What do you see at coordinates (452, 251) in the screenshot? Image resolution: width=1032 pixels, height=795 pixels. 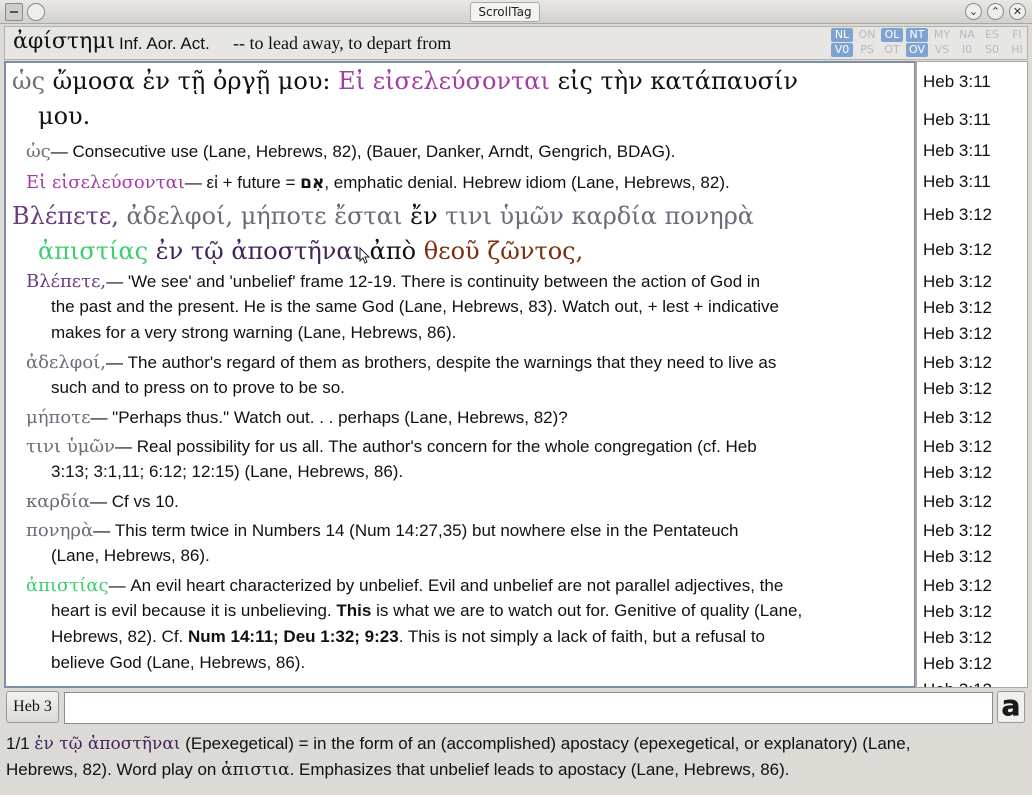 I see `greek-word: θεοῦ` at bounding box center [452, 251].